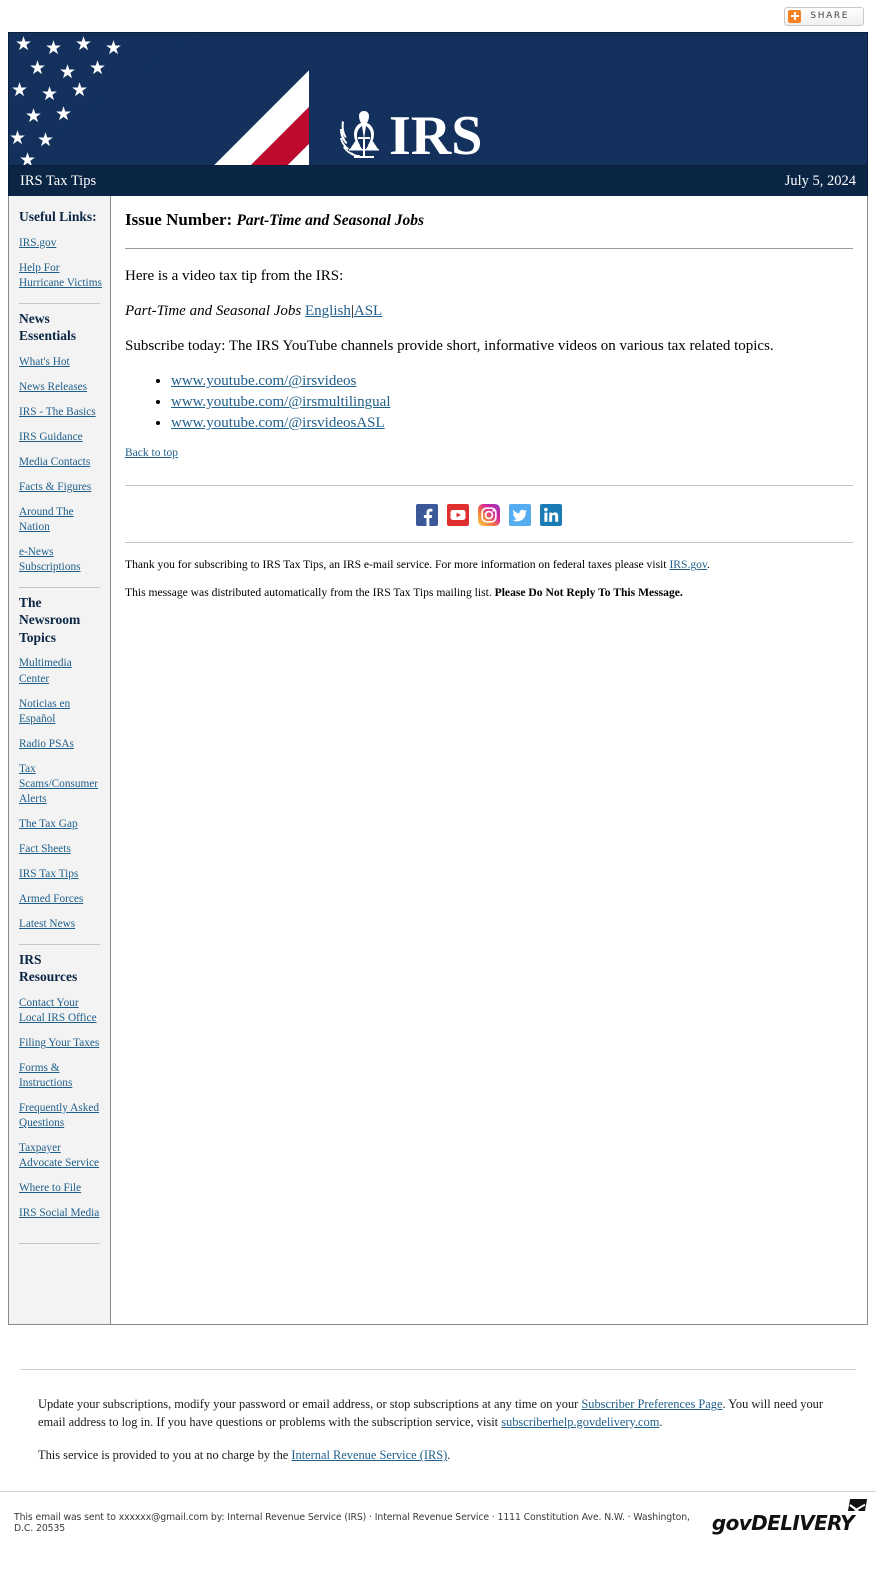  What do you see at coordinates (330, 220) in the screenshot?
I see `issue-subject: Part-Time and Seasonal Jobs` at bounding box center [330, 220].